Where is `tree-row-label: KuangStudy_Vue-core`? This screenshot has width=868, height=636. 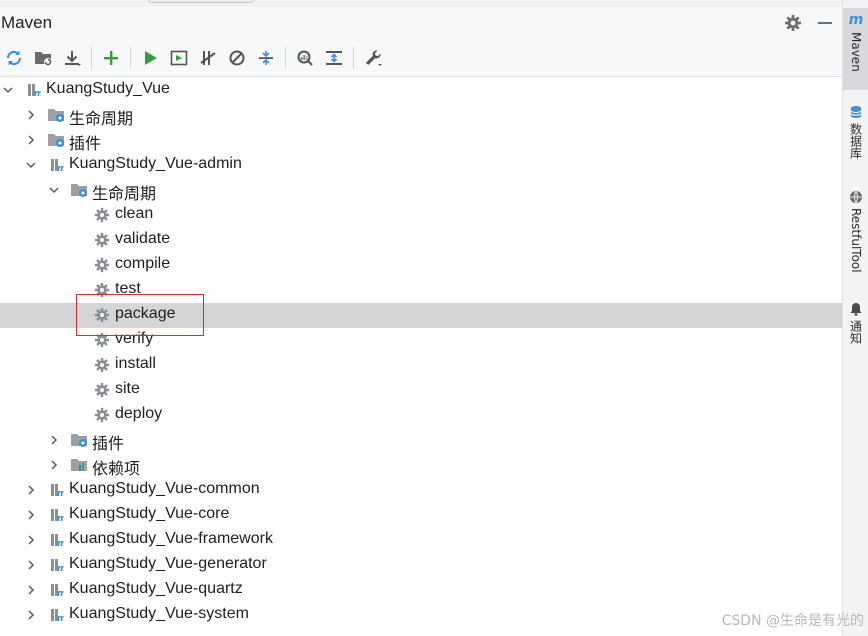
tree-row-label: KuangStudy_Vue-core is located at coordinates (149, 513).